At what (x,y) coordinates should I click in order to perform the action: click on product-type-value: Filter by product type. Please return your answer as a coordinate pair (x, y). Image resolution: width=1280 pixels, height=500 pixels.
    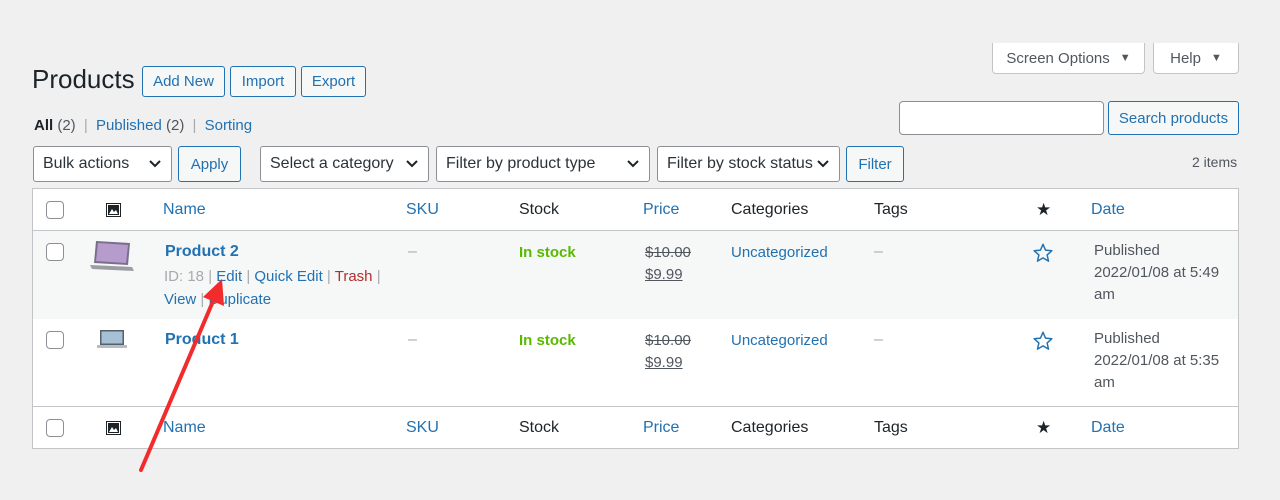
    Looking at the image, I should click on (521, 163).